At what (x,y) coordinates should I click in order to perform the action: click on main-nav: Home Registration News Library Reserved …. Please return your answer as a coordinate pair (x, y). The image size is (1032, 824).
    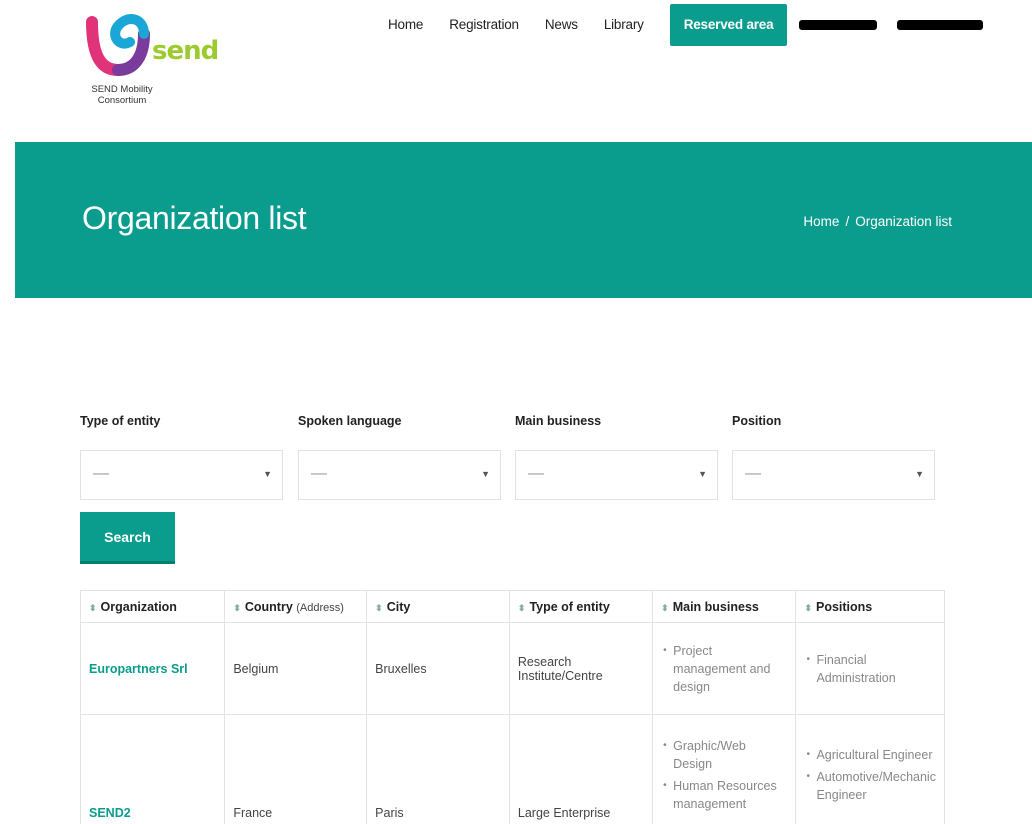
    Looking at the image, I should click on (695, 25).